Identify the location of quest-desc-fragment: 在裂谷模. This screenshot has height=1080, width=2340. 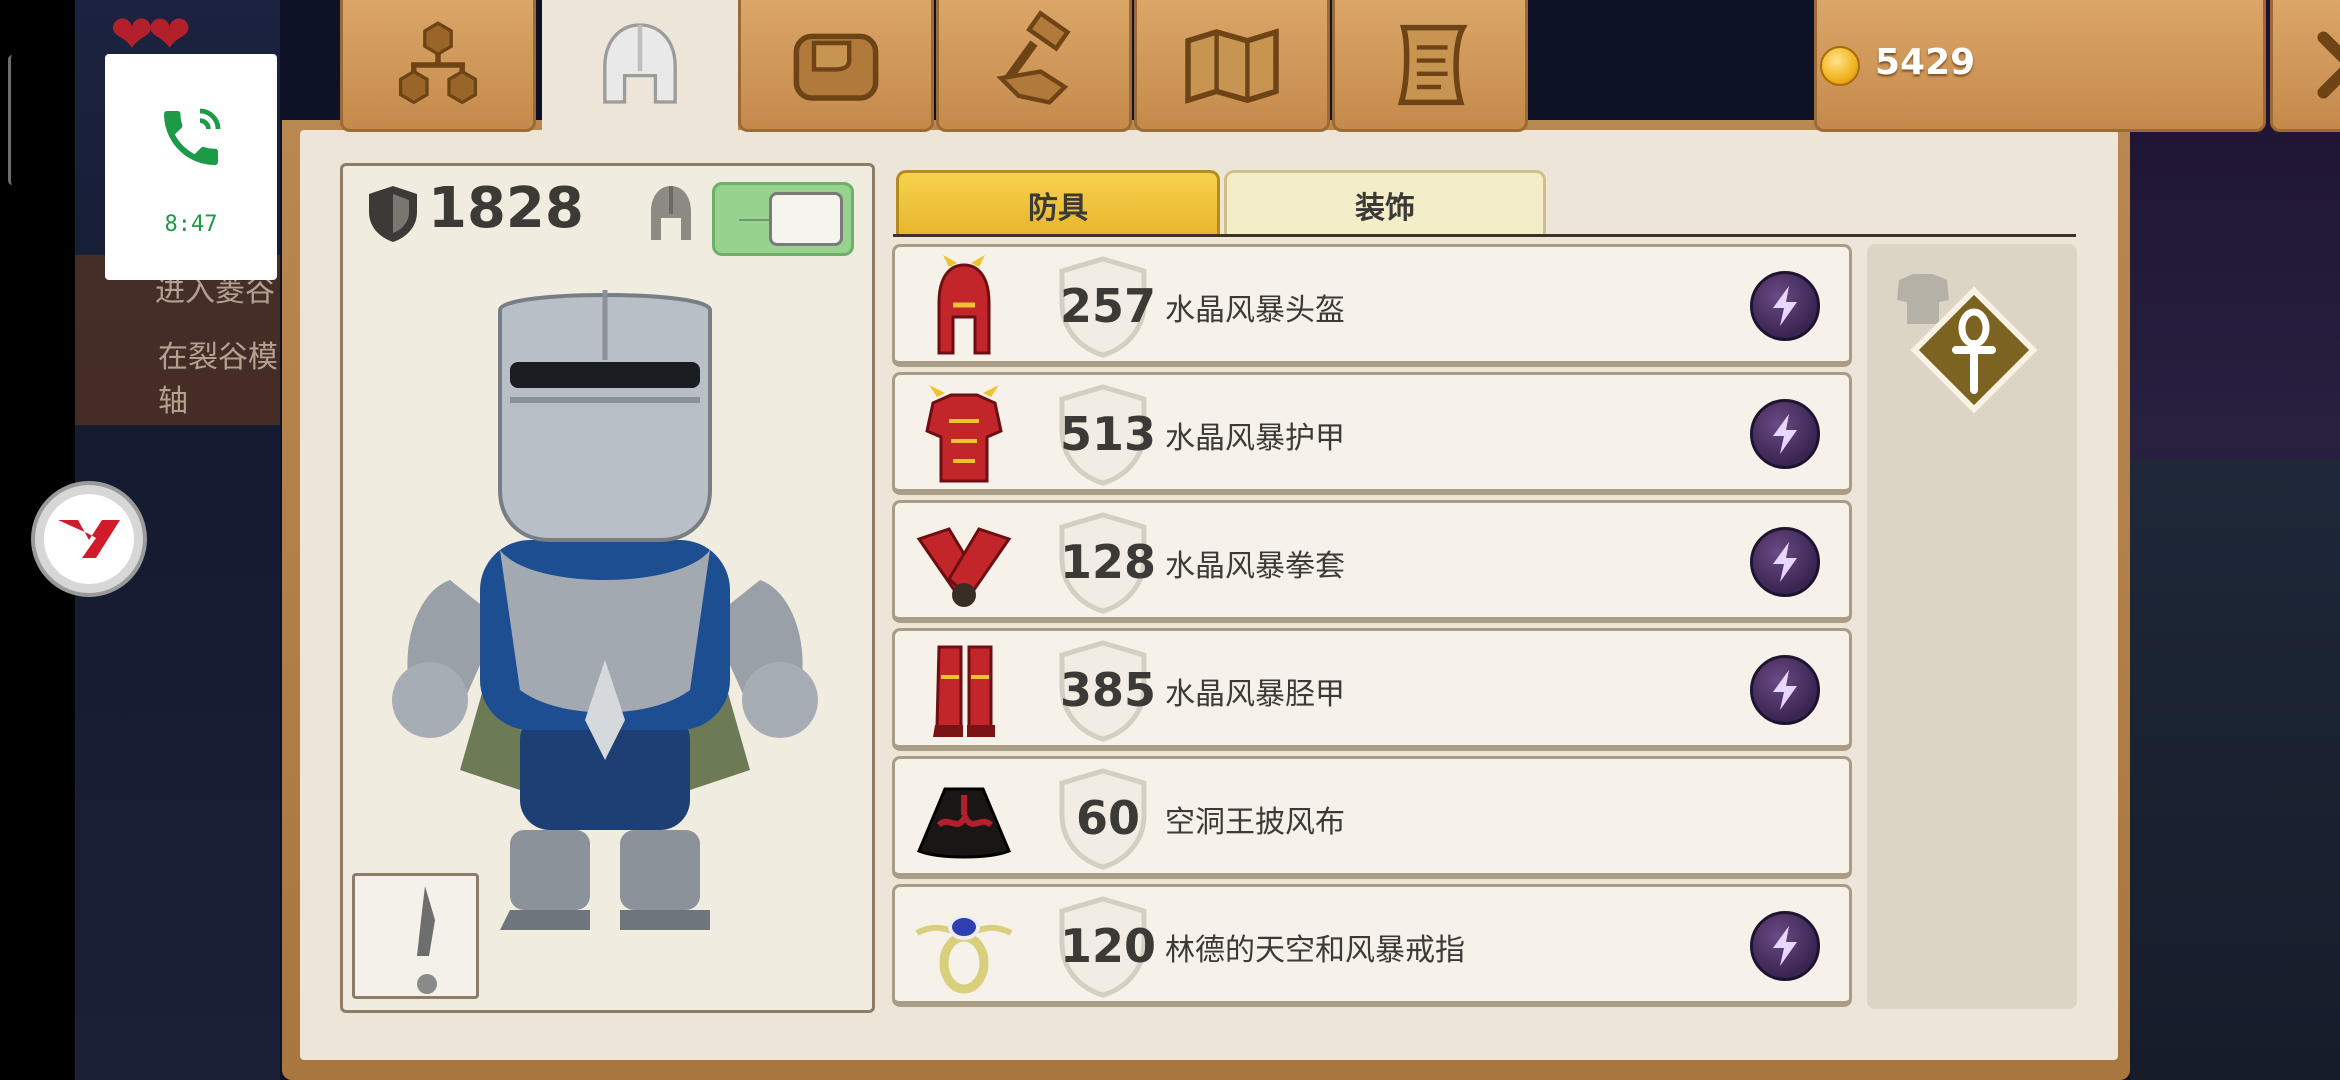
(218, 357).